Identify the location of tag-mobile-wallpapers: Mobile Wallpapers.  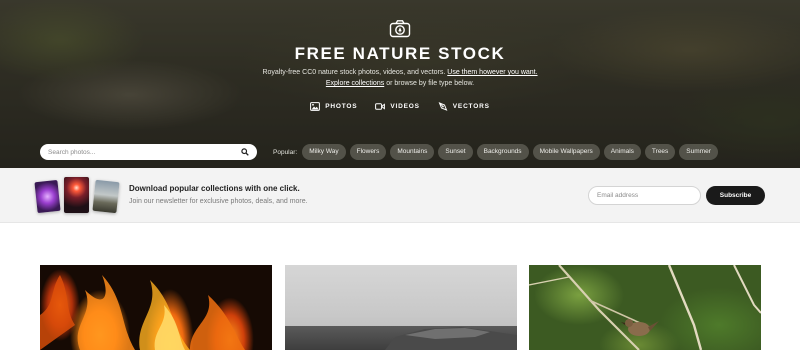
(566, 152).